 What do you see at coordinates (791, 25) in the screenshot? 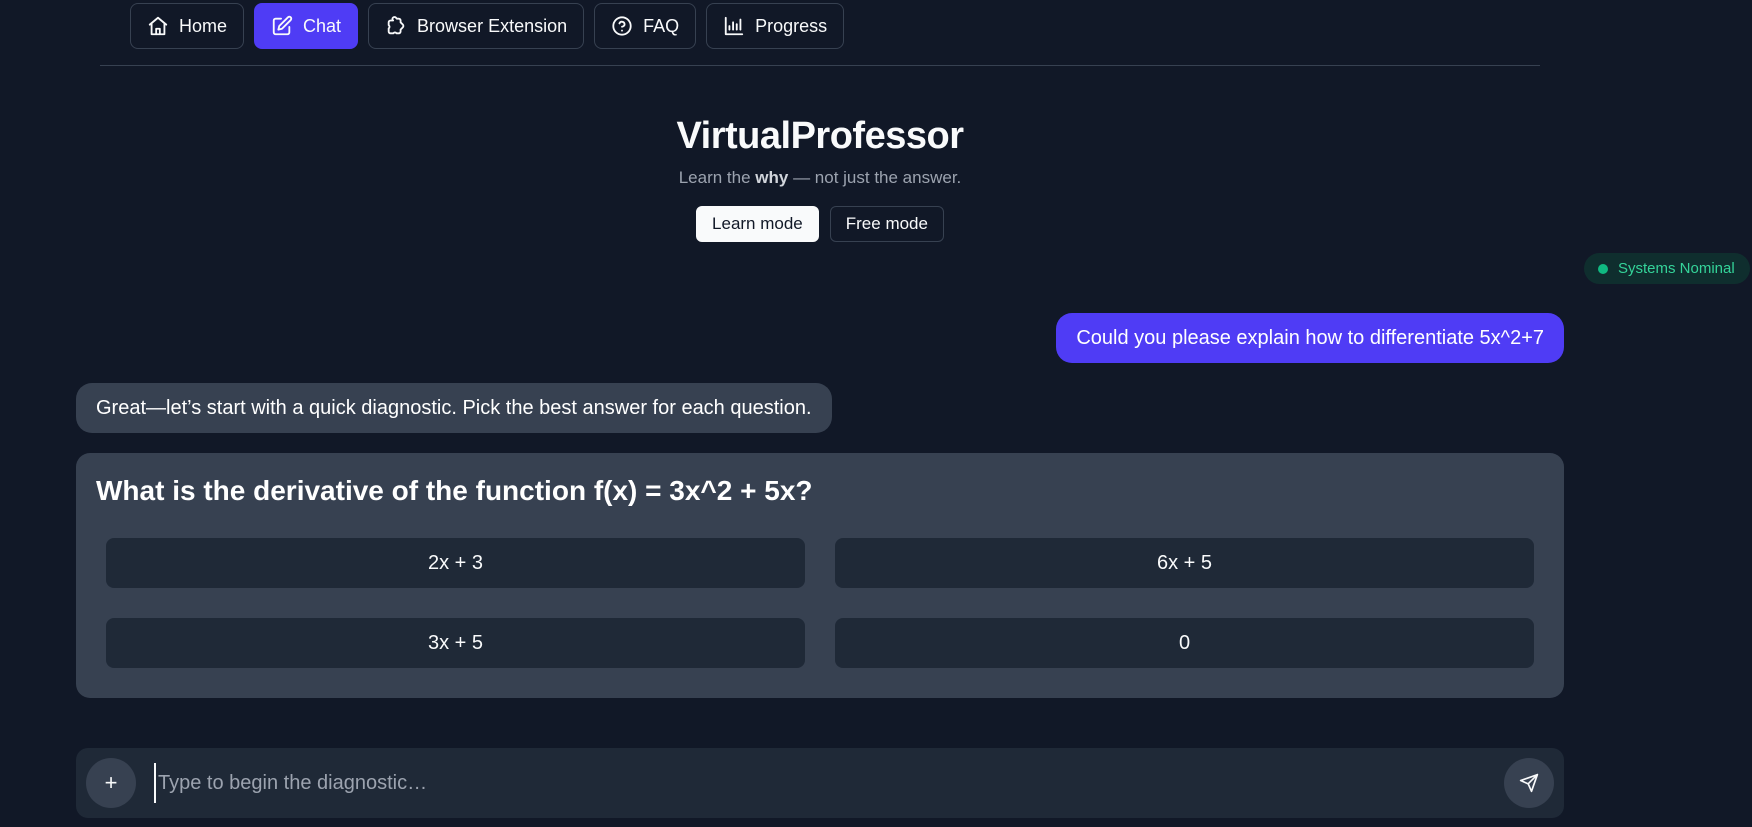
I see `nav-progress-label: Progress` at bounding box center [791, 25].